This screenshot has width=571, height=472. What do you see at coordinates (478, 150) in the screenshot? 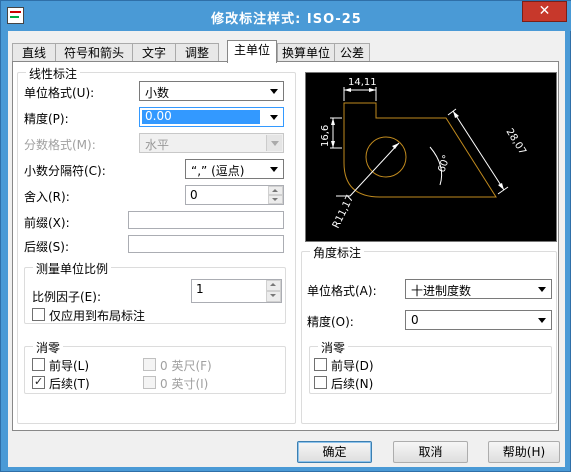
I see `dim-line-right` at bounding box center [478, 150].